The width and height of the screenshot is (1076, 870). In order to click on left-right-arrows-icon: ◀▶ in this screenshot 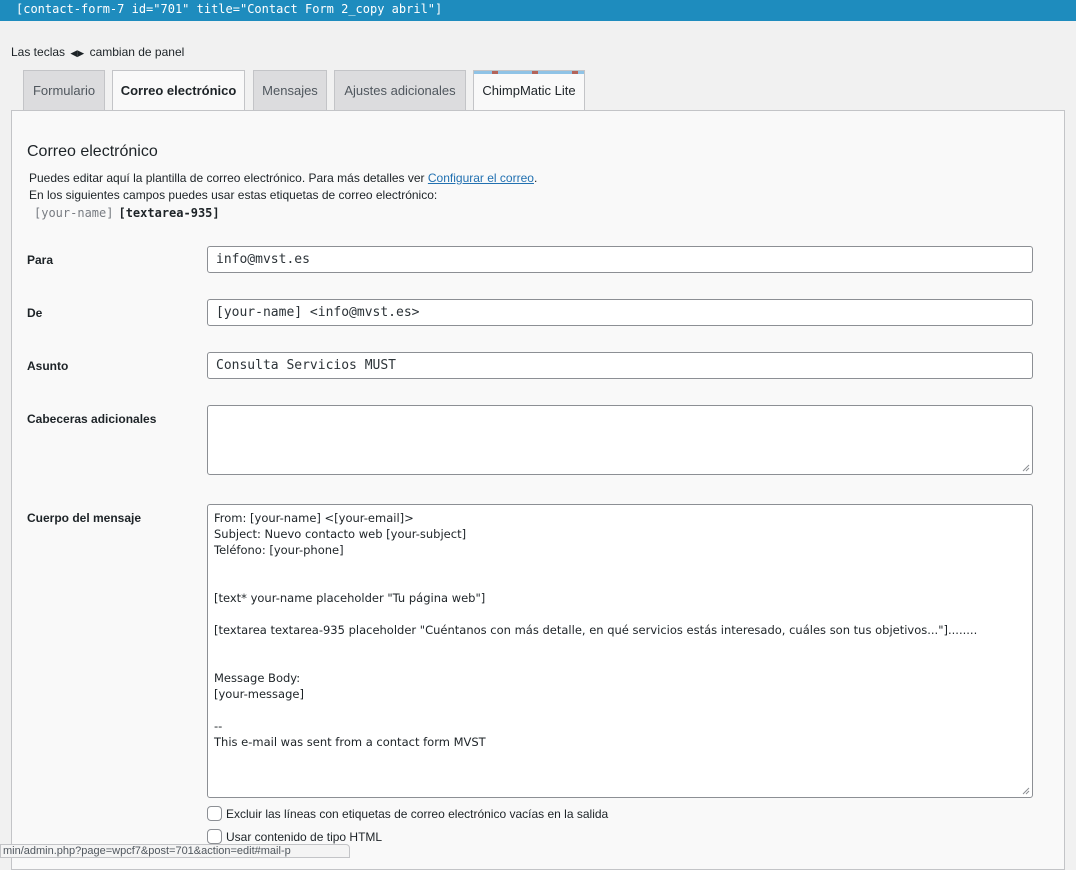, I will do `click(77, 53)`.